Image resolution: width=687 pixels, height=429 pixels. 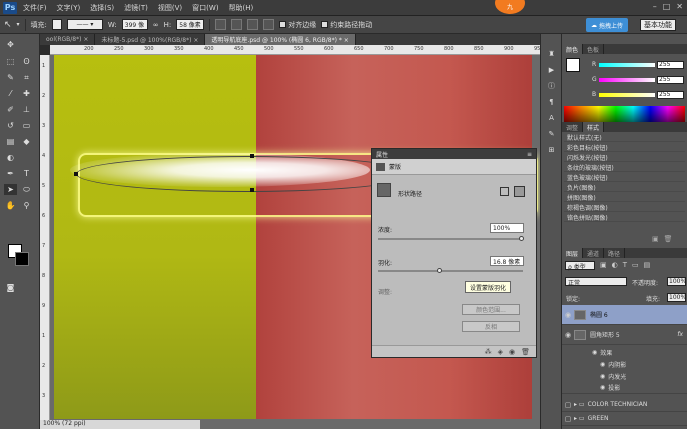 I want to click on workspace-dropdown: 基本功能, so click(x=658, y=25).